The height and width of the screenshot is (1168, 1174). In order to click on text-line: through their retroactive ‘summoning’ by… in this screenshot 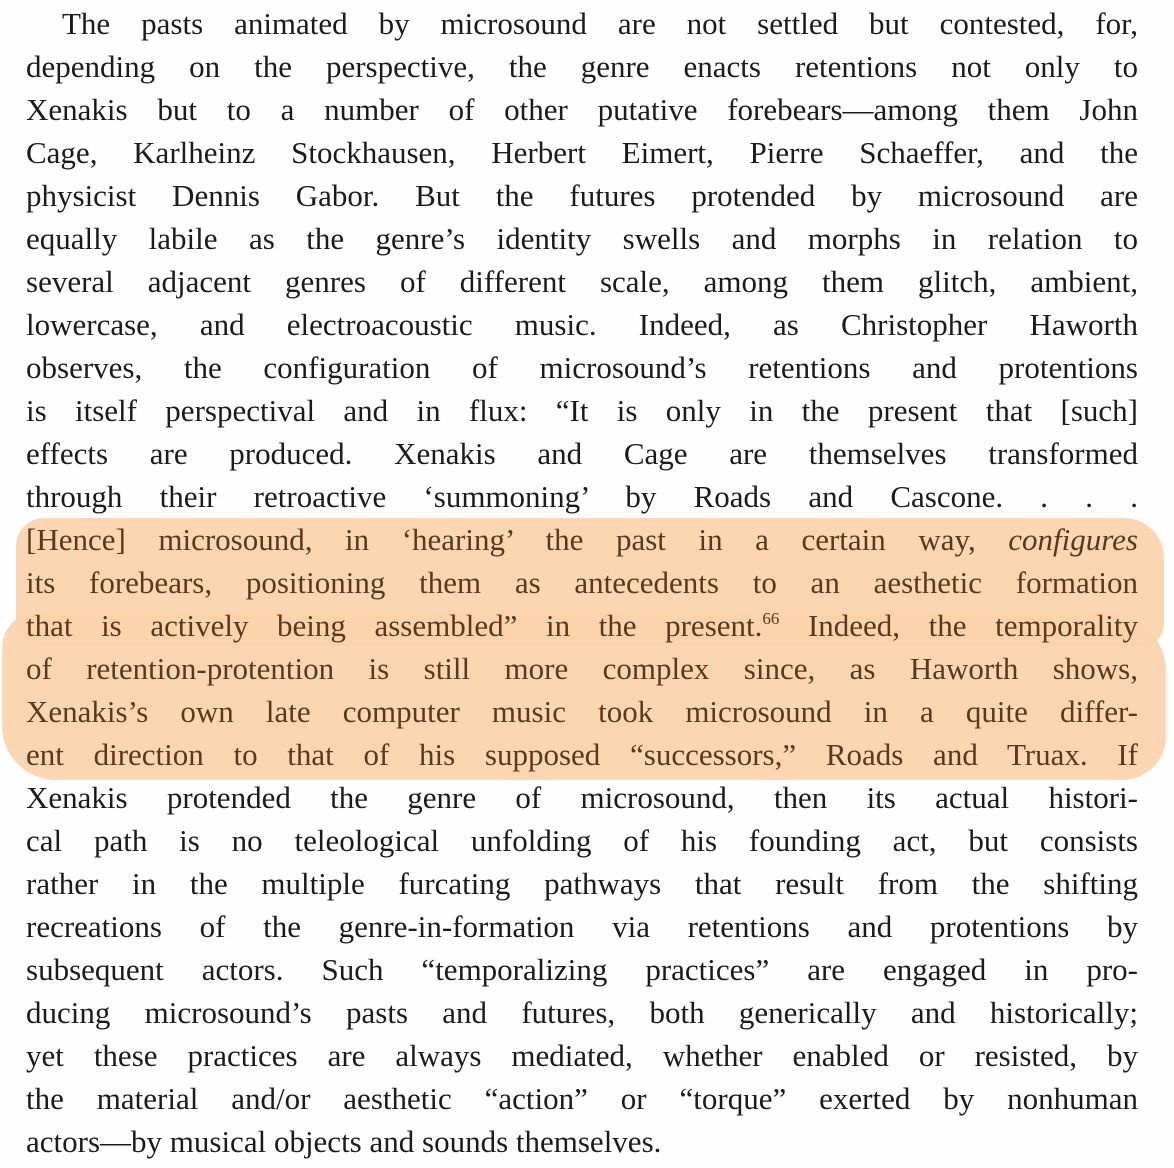, I will do `click(582, 496)`.